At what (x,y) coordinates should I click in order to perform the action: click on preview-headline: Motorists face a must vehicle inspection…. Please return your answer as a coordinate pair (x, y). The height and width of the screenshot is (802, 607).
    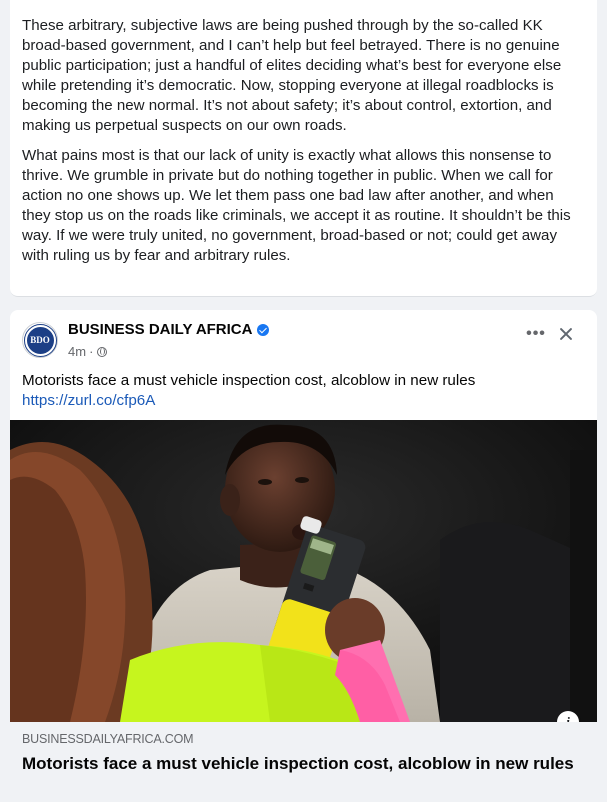
    Looking at the image, I should click on (298, 763).